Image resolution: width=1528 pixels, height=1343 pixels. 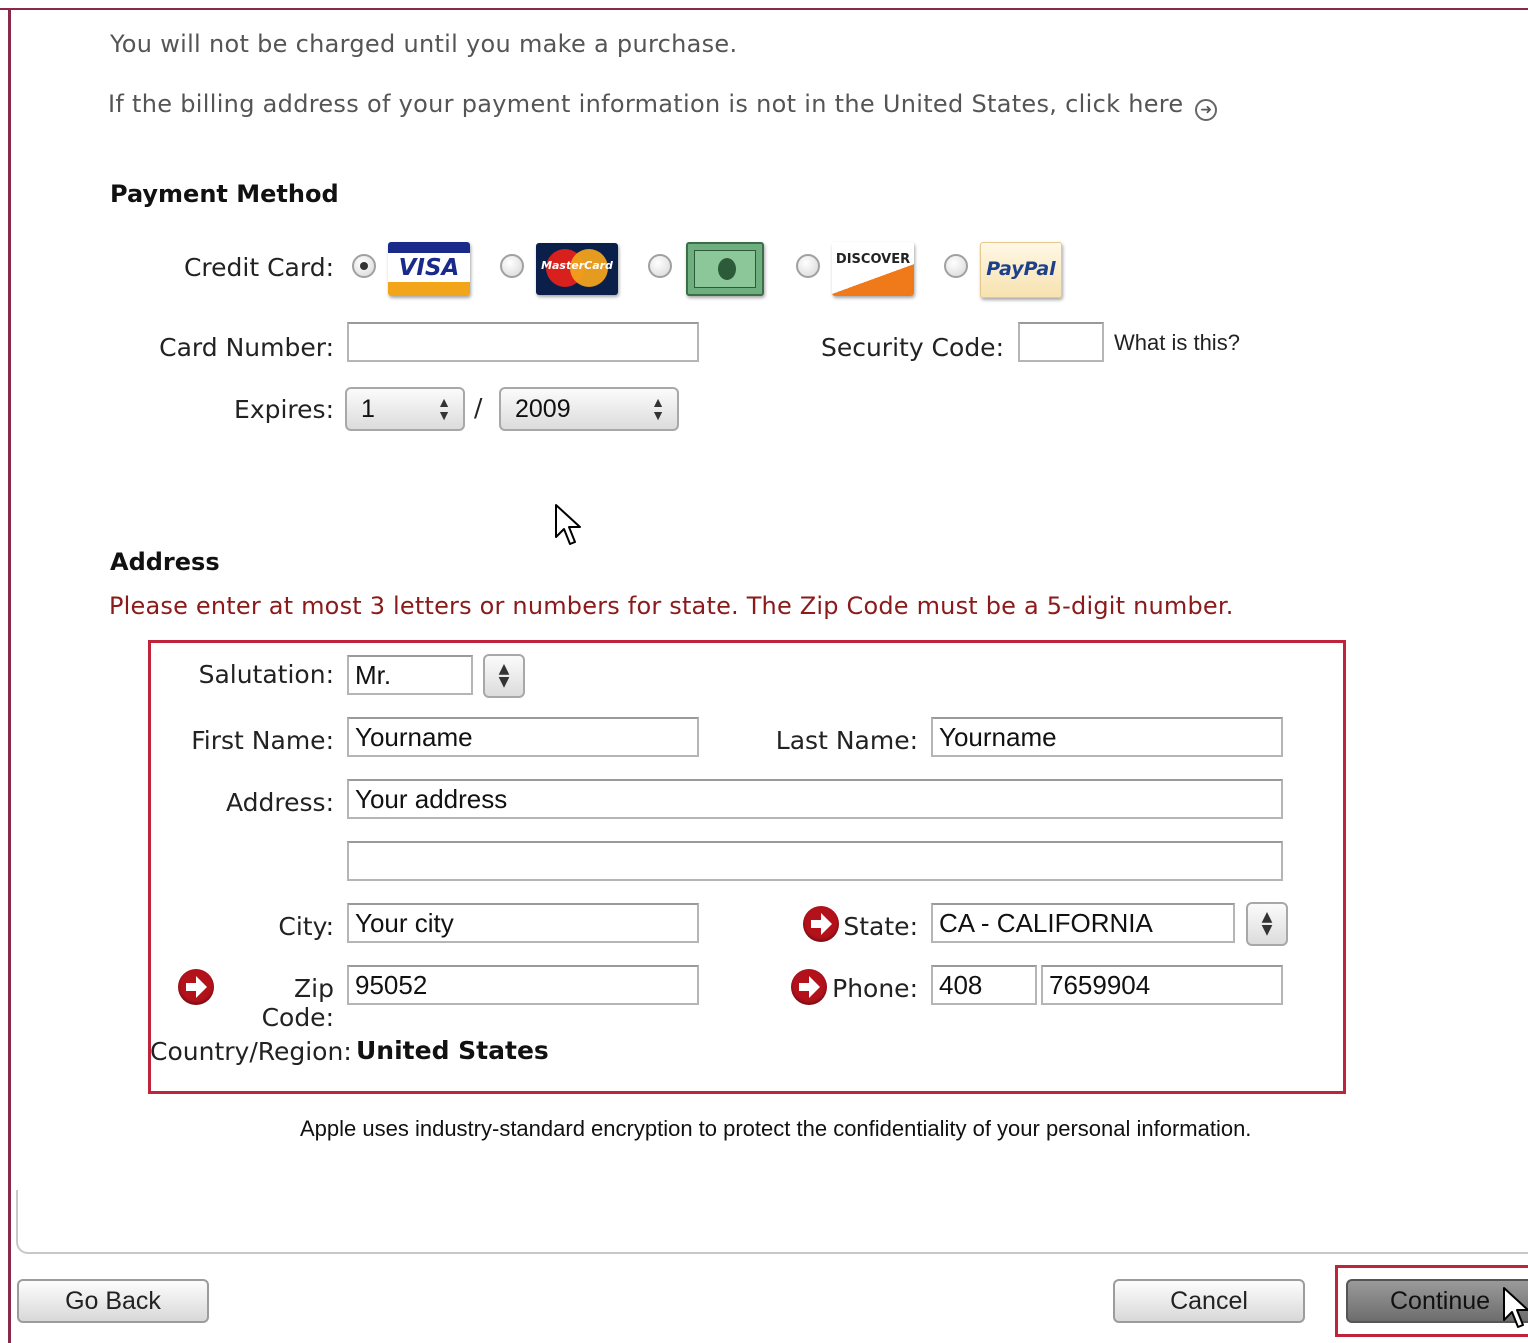 What do you see at coordinates (113, 1301) in the screenshot?
I see `go-back-button: Go Back` at bounding box center [113, 1301].